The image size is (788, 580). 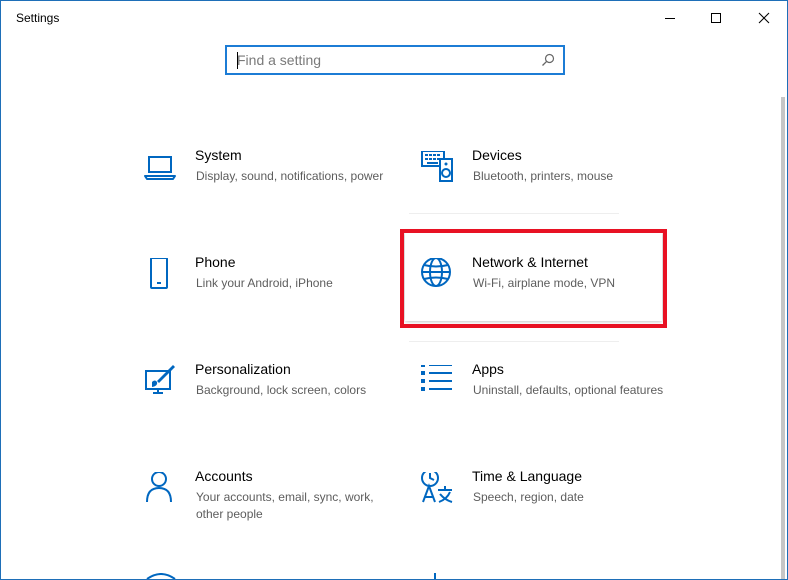 I want to click on paint-brush-icon, so click(x=160, y=379).